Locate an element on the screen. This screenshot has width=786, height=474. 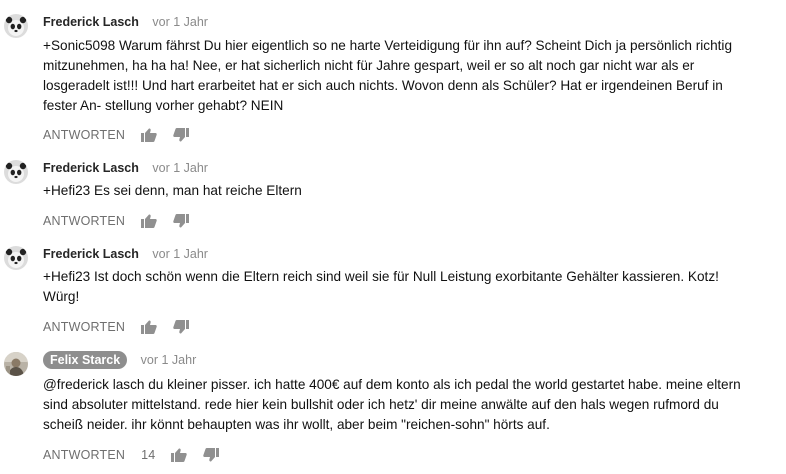
comment-header: Felix Starck vor 1 Jahr is located at coordinates (119, 360).